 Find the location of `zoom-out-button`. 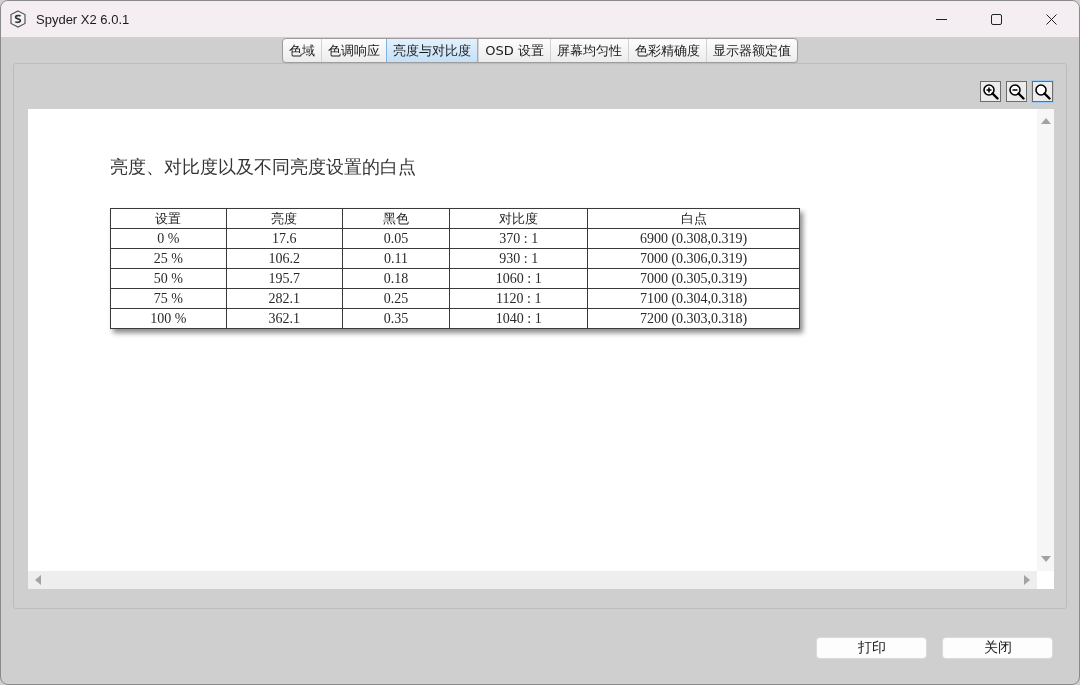

zoom-out-button is located at coordinates (1016, 91).